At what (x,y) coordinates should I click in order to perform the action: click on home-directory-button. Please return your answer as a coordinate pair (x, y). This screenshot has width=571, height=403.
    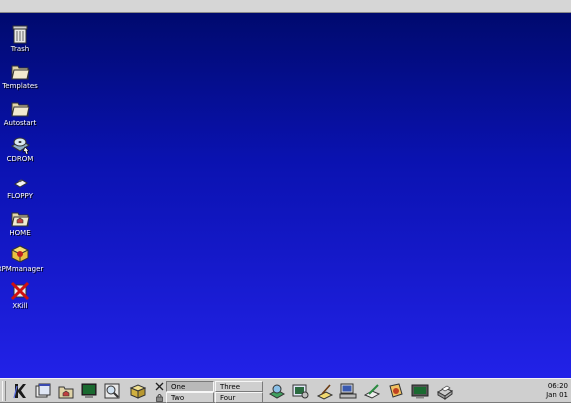
    Looking at the image, I should click on (66, 391).